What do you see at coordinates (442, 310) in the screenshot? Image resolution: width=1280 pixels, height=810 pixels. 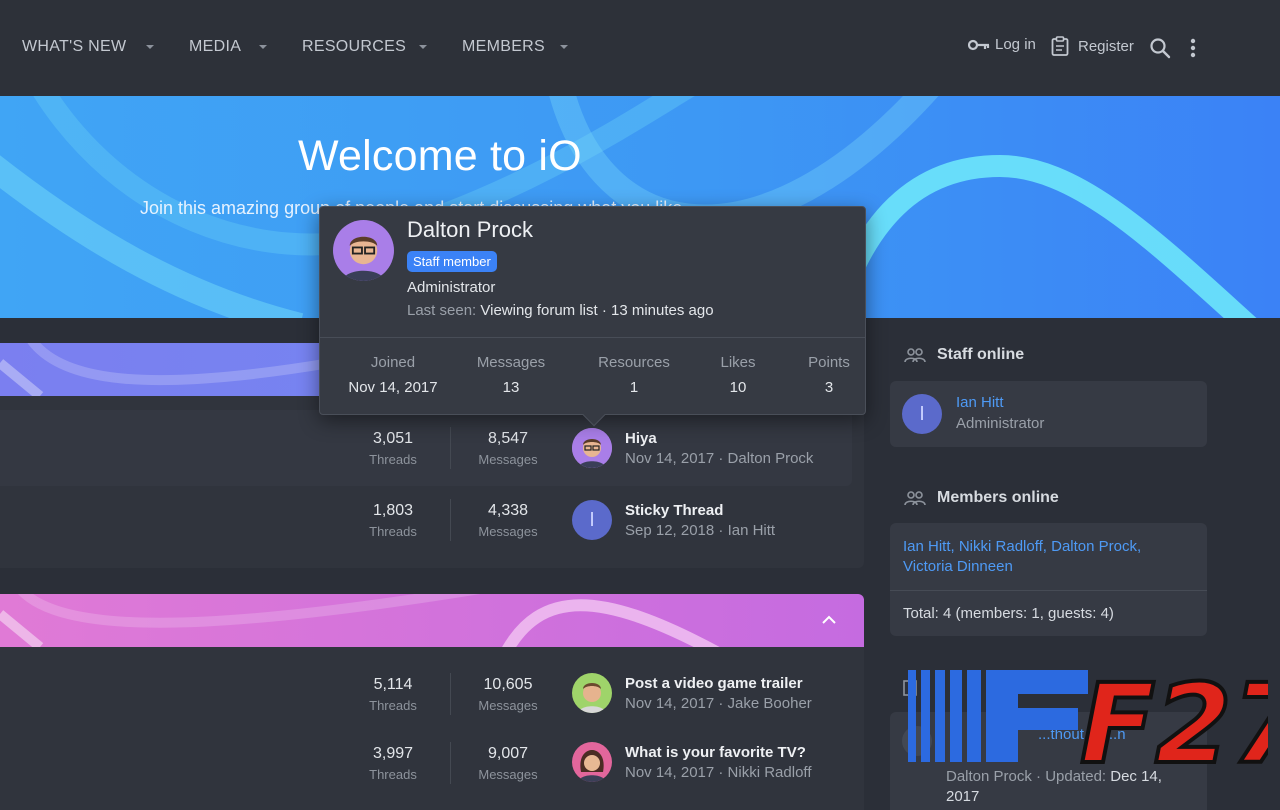 I see `last-seen-label: Last seen:` at bounding box center [442, 310].